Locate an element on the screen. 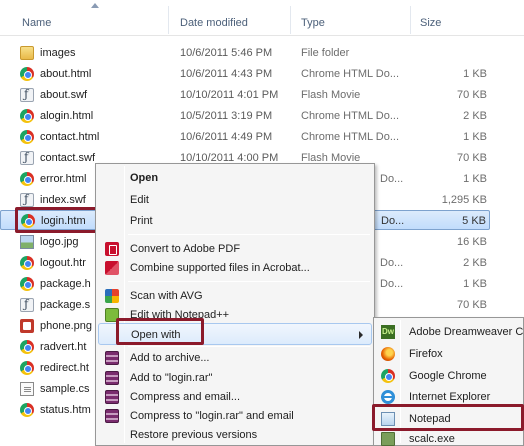 The width and height of the screenshot is (524, 446). file-type: Flash Movie is located at coordinates (331, 95).